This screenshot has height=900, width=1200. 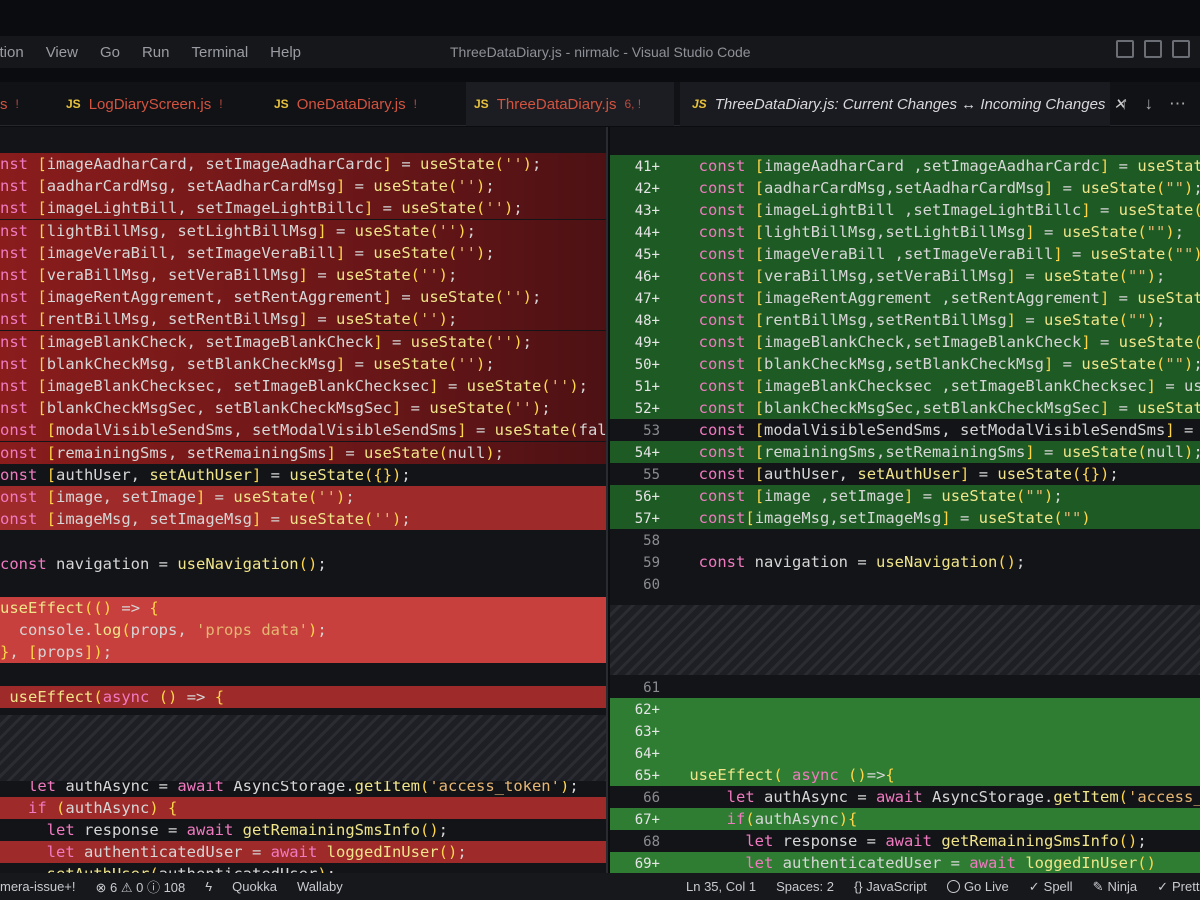 What do you see at coordinates (303, 868) in the screenshot?
I see `code-line: setAuthUser(authenticatedUser);` at bounding box center [303, 868].